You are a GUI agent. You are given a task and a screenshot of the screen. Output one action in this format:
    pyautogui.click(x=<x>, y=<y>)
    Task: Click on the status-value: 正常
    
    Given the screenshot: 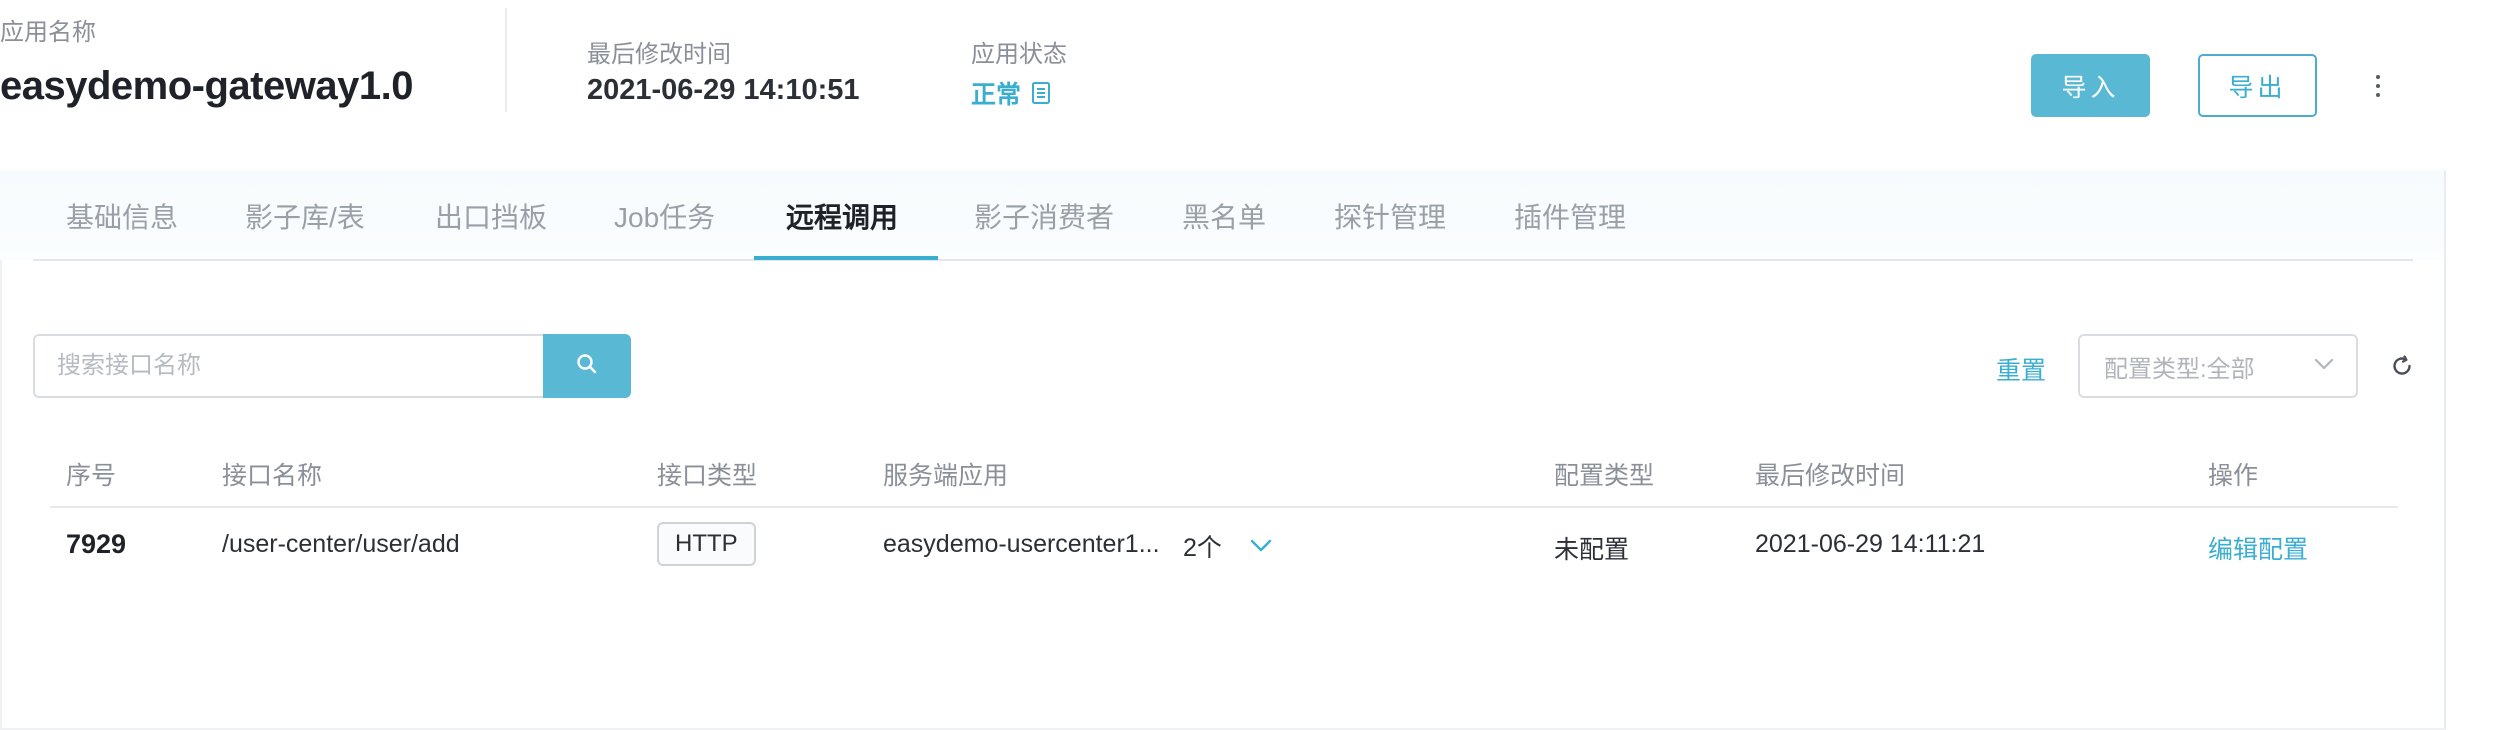 What is the action you would take?
    pyautogui.click(x=1011, y=93)
    